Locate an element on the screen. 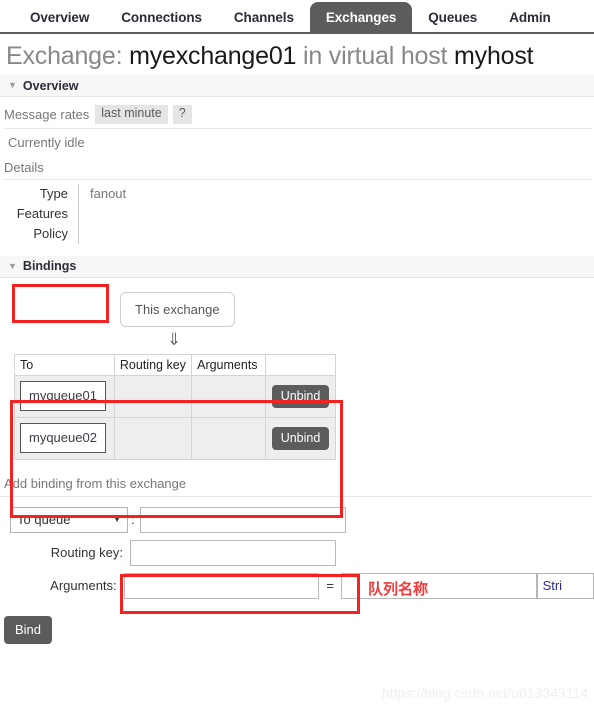 This screenshot has height=711, width=594. bindings-table-header-row: To Routing key Arguments is located at coordinates (175, 364).